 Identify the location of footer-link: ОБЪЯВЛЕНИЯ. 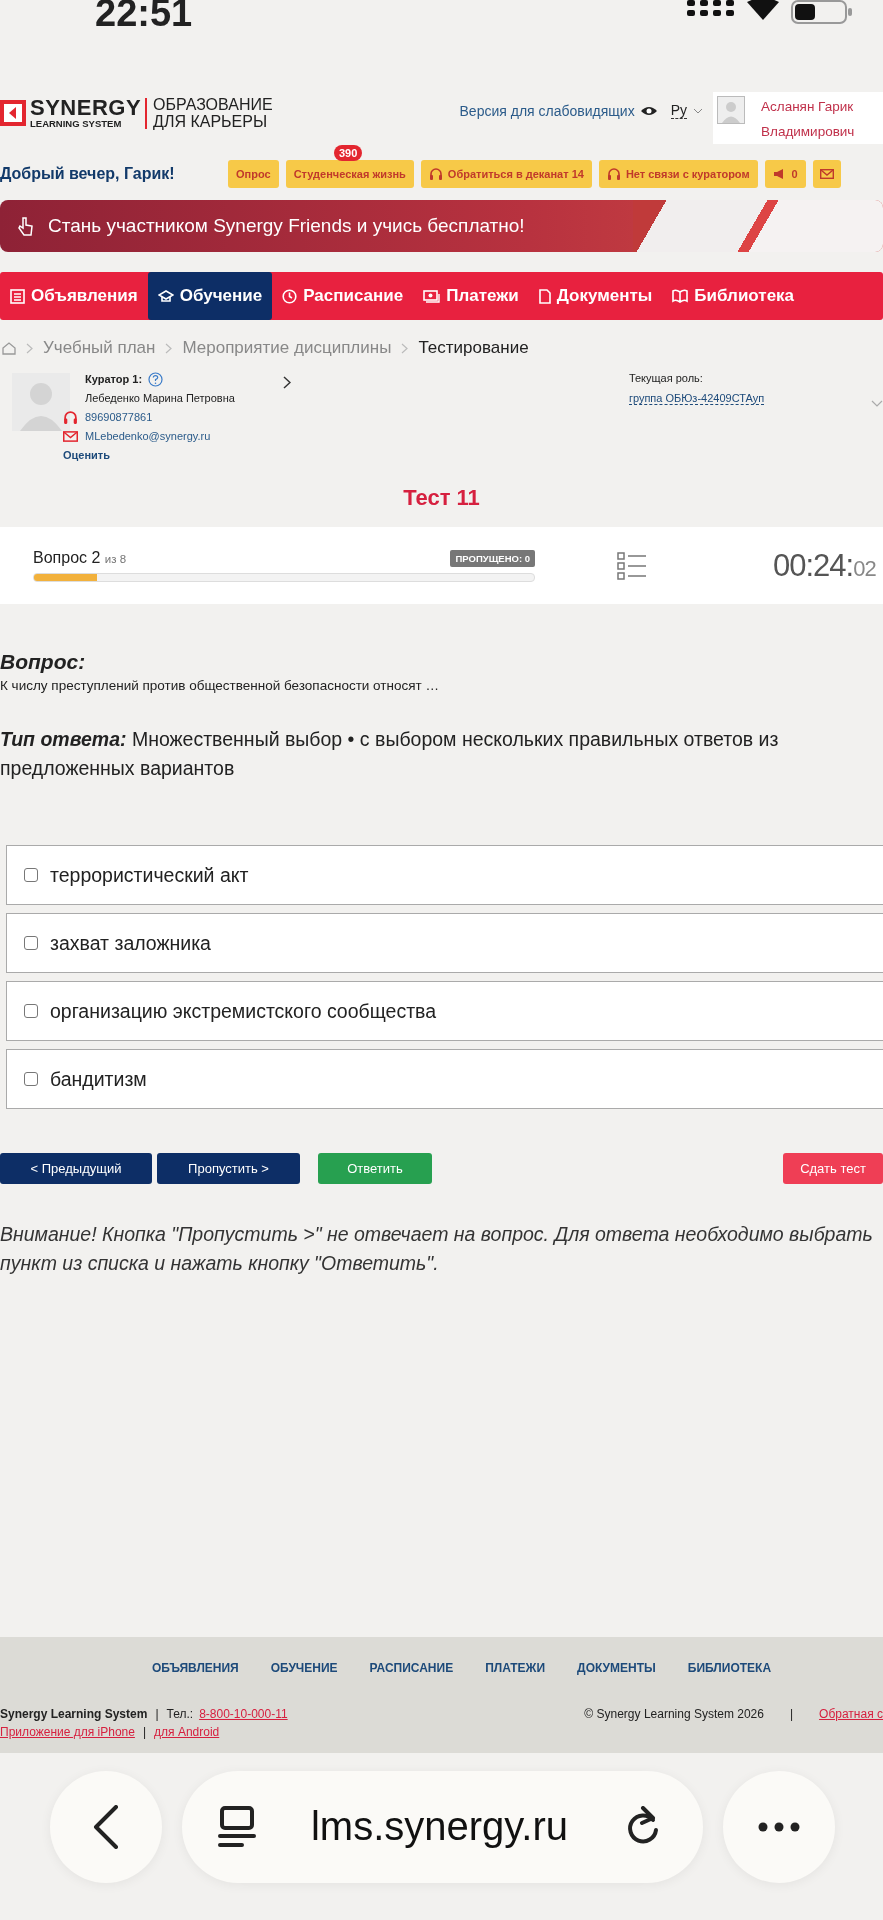
(195, 1668).